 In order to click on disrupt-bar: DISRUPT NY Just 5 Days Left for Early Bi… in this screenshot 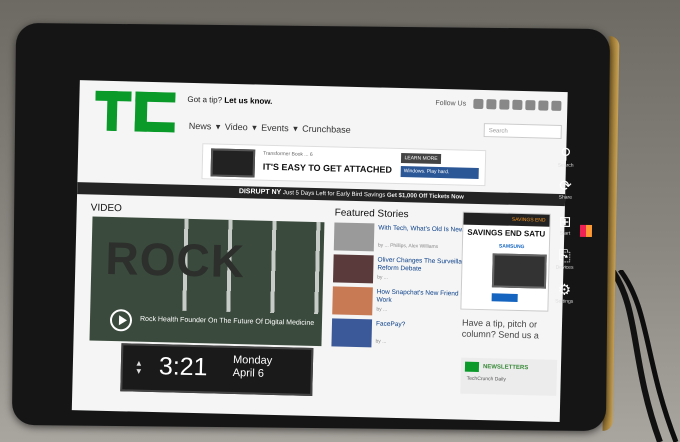, I will do `click(321, 194)`.